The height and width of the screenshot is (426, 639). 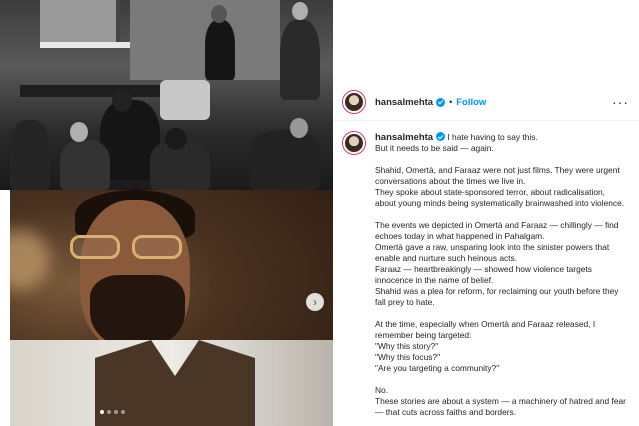 What do you see at coordinates (492, 137) in the screenshot?
I see `caption-first-line-text: I hate having to say this.` at bounding box center [492, 137].